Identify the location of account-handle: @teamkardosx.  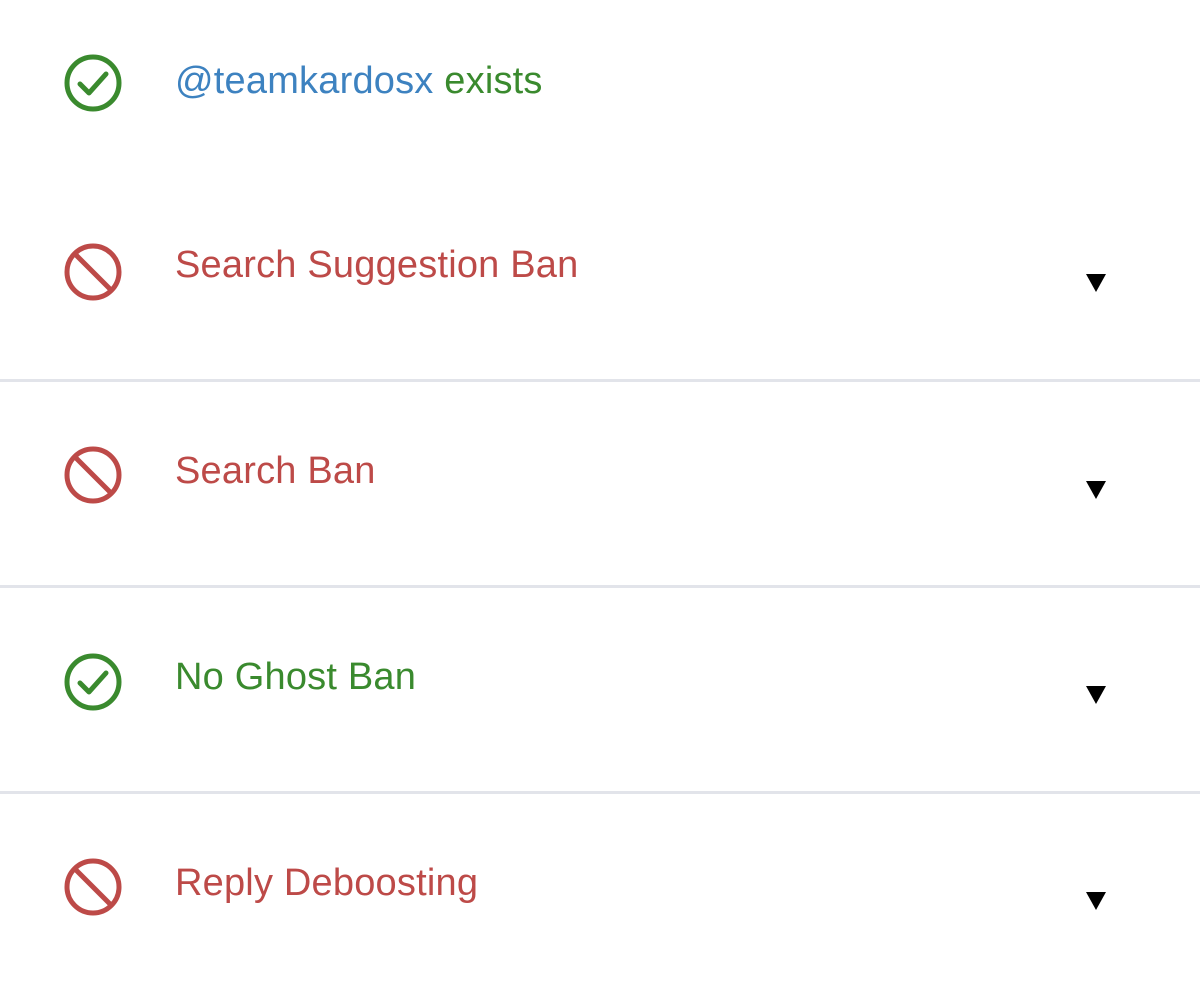
(304, 81).